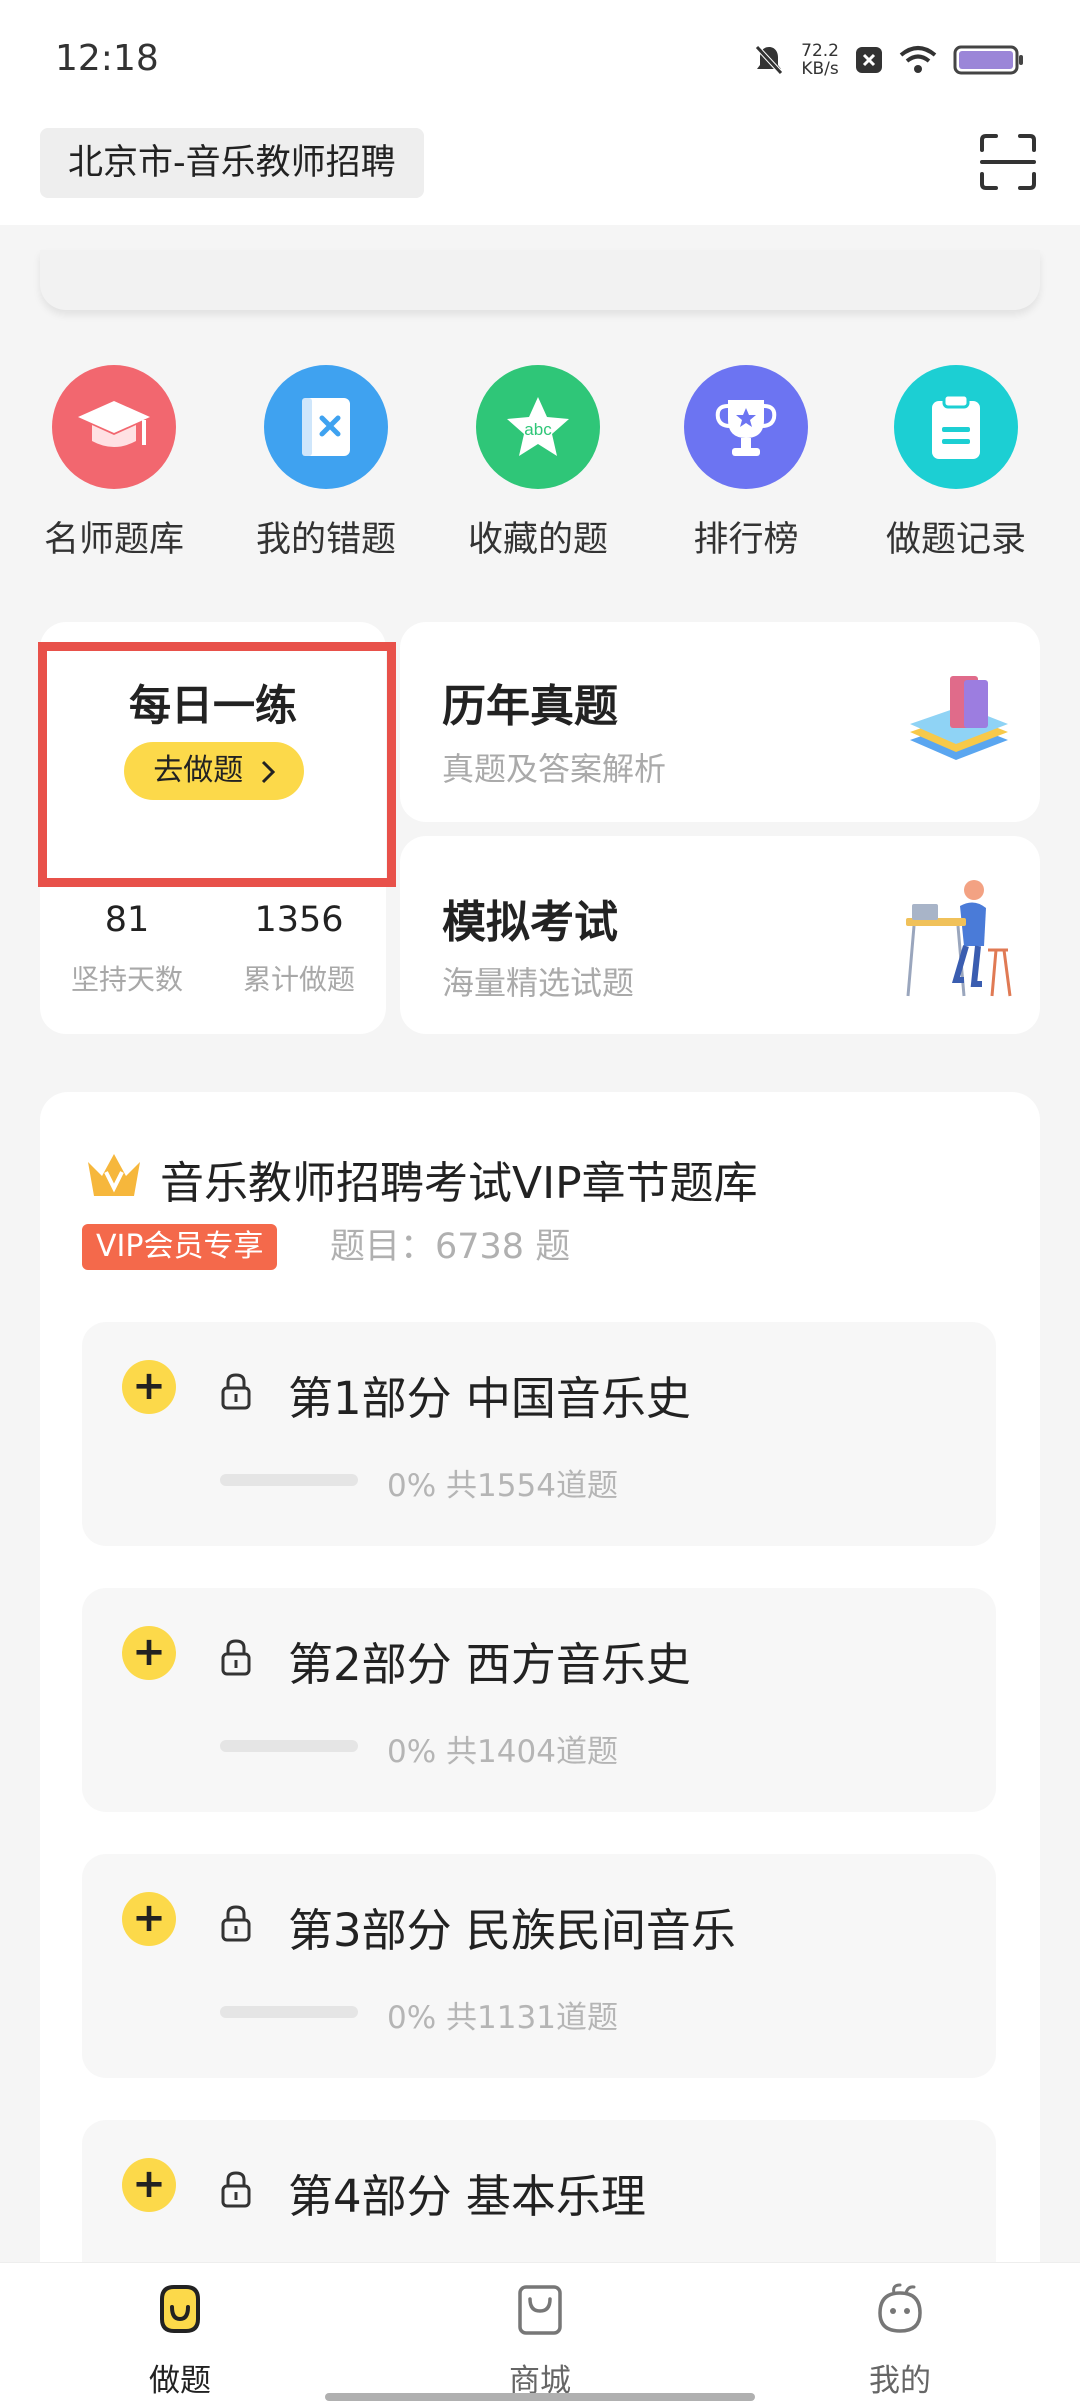  What do you see at coordinates (502, 1486) in the screenshot?
I see `chapter-progress-text: 0% 共1554道题` at bounding box center [502, 1486].